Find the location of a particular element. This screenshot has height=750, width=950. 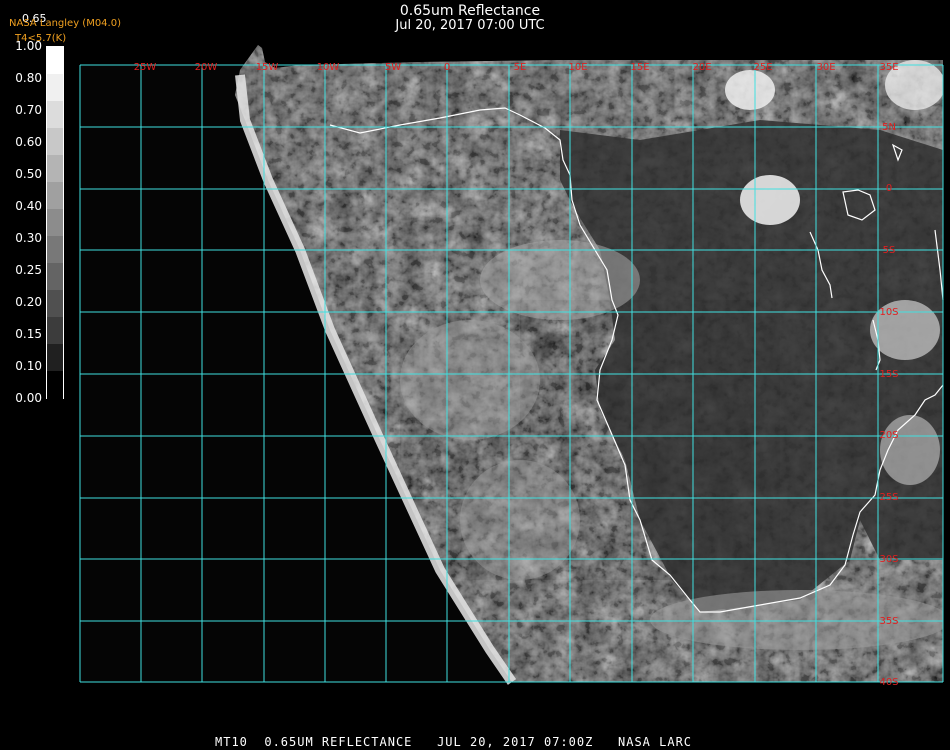

colorbar-label: 0.00 is located at coordinates (28, 398).